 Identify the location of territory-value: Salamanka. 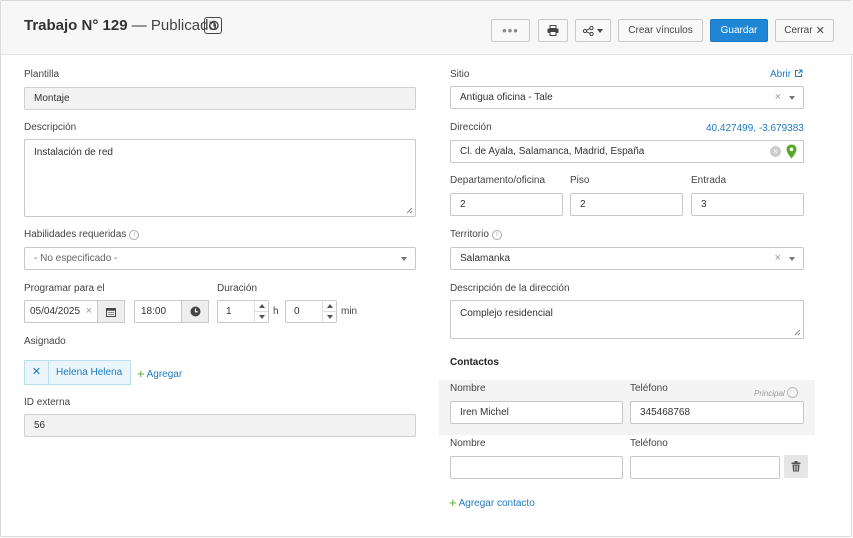
(485, 258).